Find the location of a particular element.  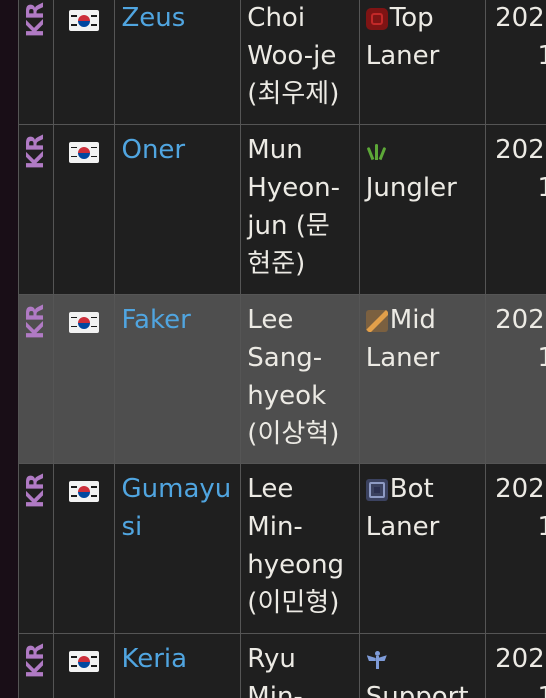

player-id-cell: Faker is located at coordinates (178, 379).